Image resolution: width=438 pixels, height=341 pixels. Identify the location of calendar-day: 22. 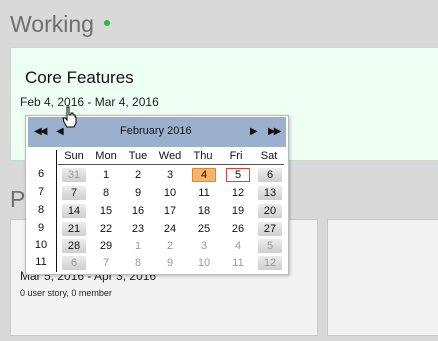
(106, 229).